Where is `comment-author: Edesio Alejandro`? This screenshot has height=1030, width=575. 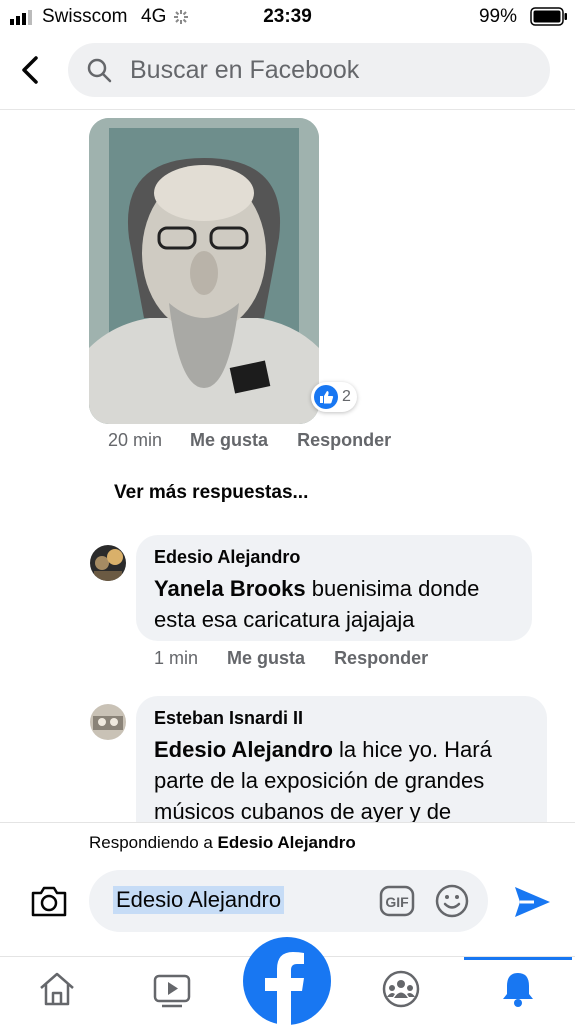
comment-author: Edesio Alejandro is located at coordinates (227, 557).